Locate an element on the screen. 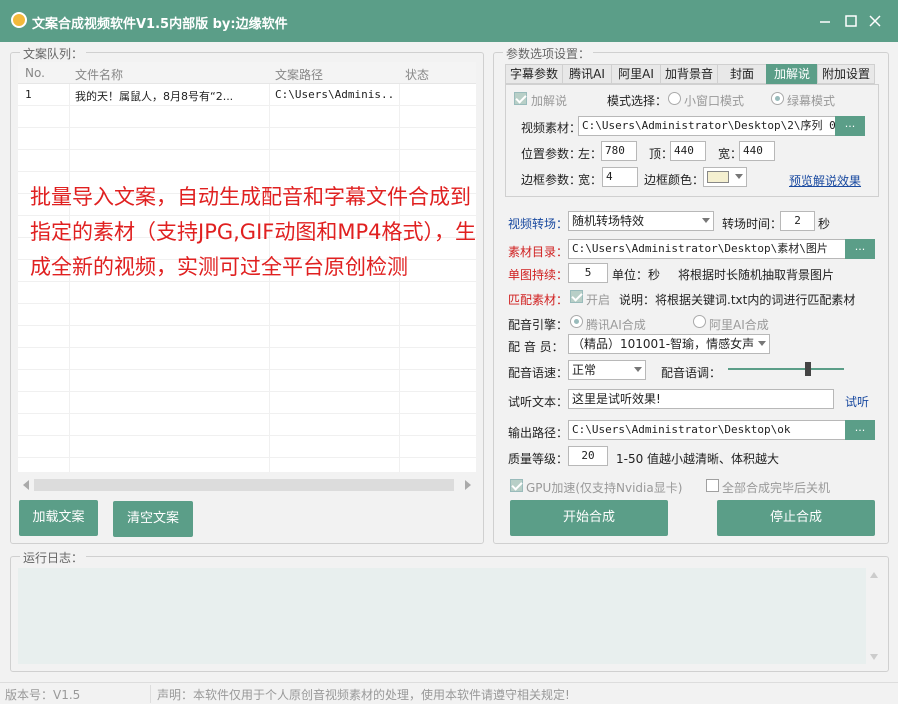 The width and height of the screenshot is (898, 704). scroll-right-icon is located at coordinates (468, 485).